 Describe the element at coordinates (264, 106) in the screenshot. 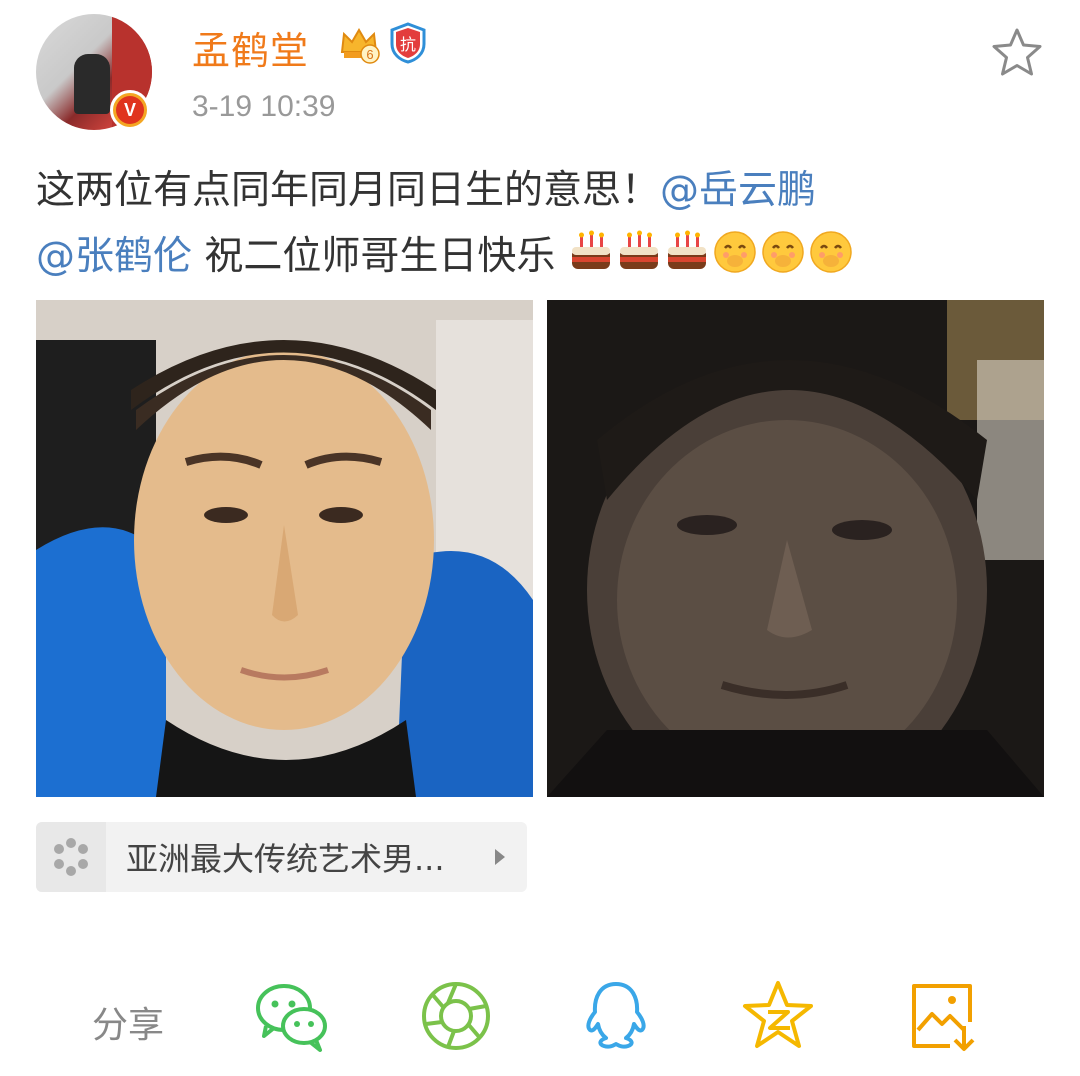

I see `post-timestamp: 3-19 10:39` at that location.